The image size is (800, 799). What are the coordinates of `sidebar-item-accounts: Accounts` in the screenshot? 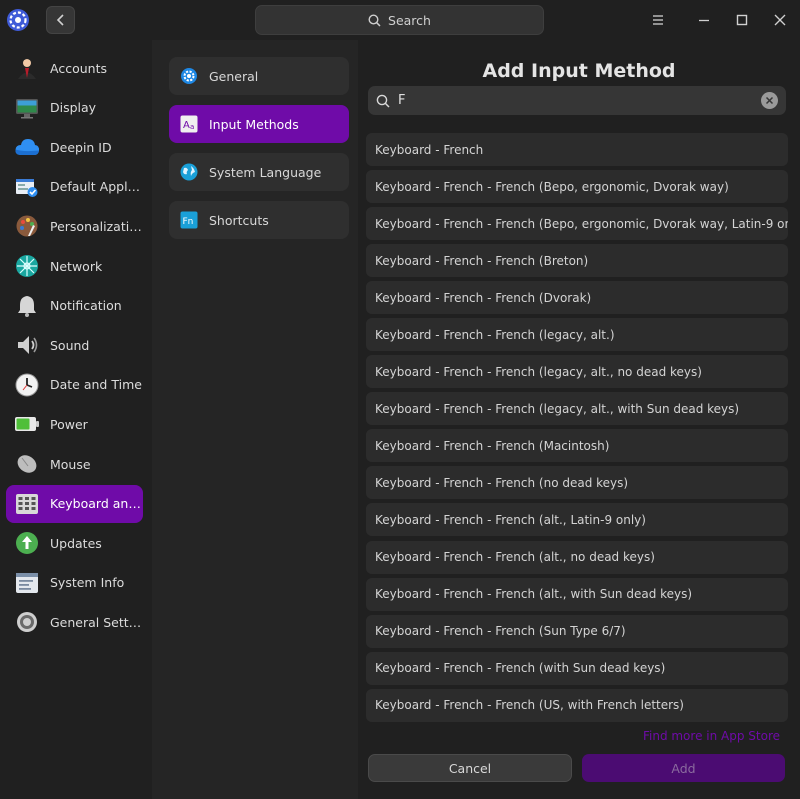 It's located at (74, 68).